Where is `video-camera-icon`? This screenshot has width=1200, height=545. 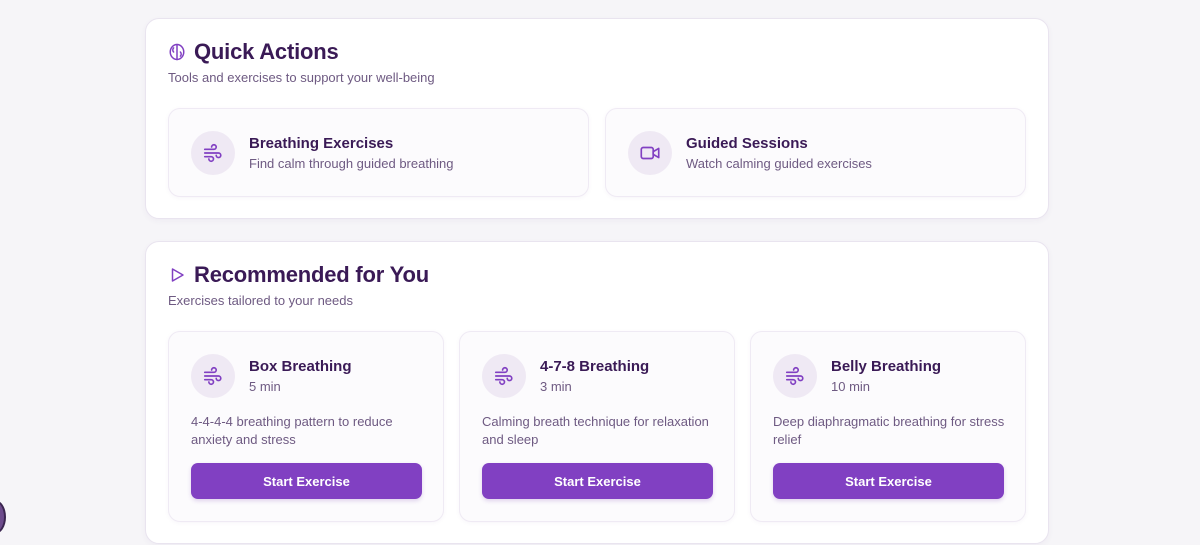 video-camera-icon is located at coordinates (650, 153).